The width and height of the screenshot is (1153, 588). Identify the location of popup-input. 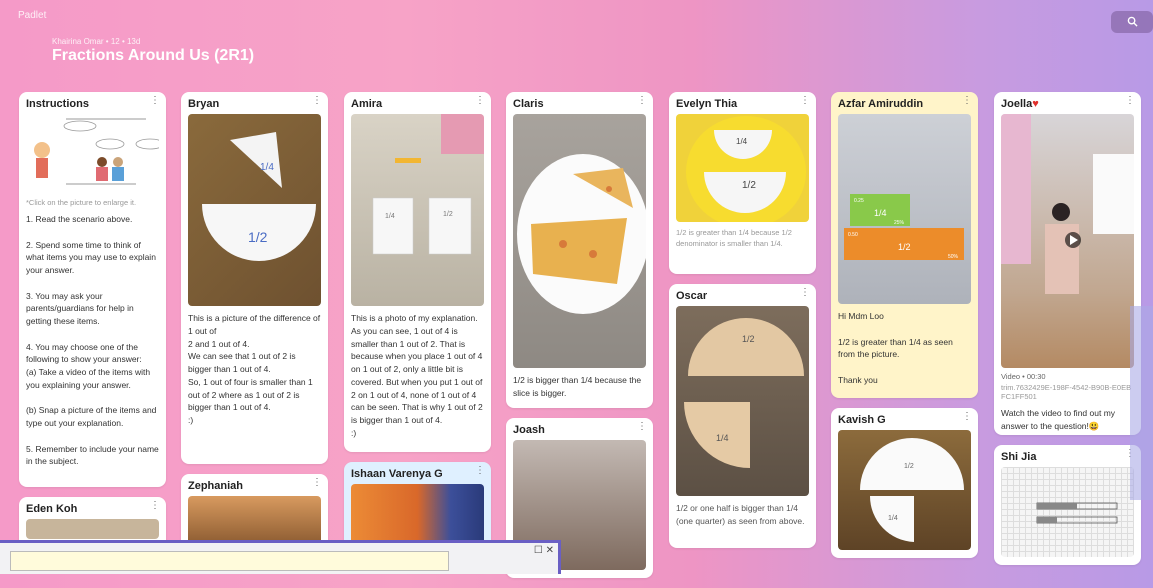
(229, 561).